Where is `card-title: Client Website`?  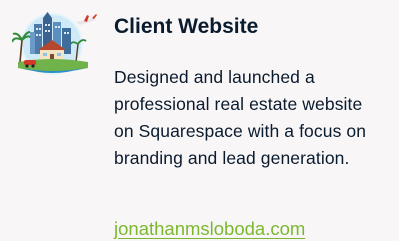
card-title: Client Website is located at coordinates (186, 26).